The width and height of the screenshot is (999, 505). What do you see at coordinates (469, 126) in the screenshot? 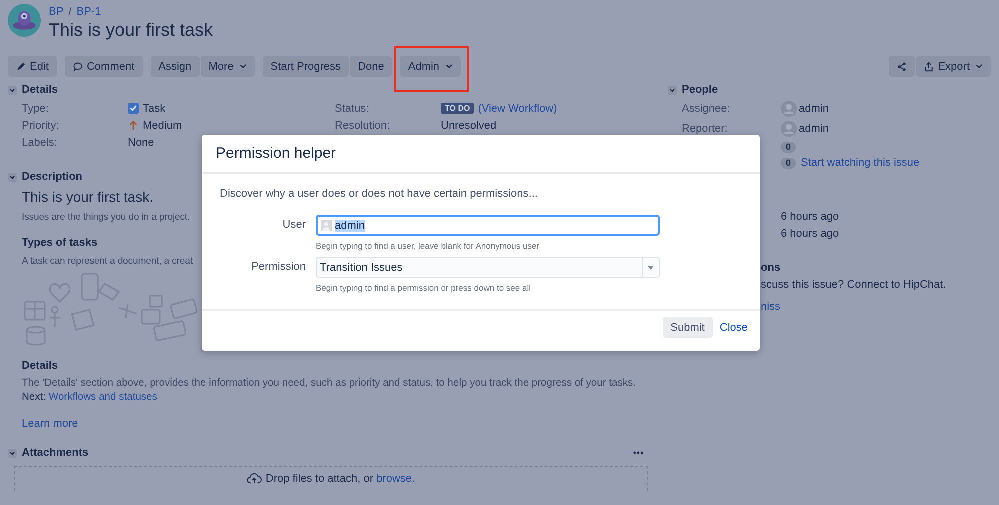
I see `field-value: Unresolved` at bounding box center [469, 126].